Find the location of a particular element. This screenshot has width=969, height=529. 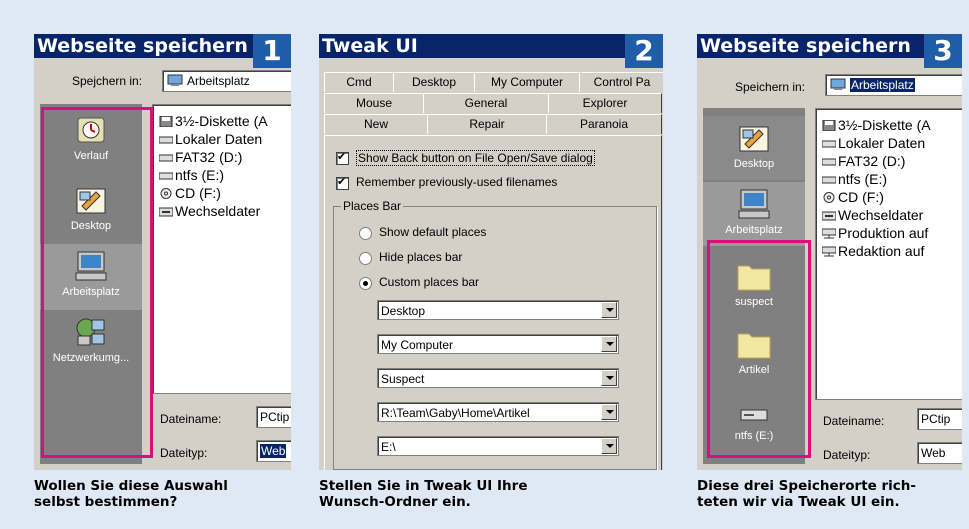

place-label: Desktop is located at coordinates (754, 164).